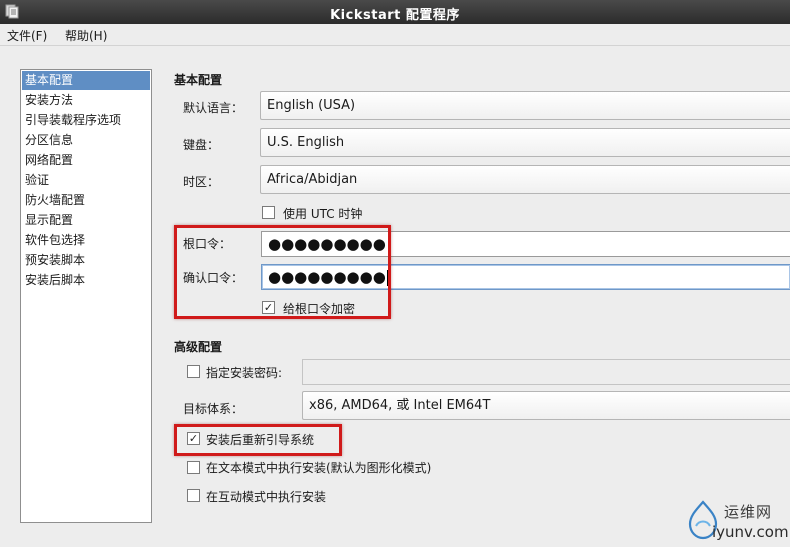 The height and width of the screenshot is (547, 790). I want to click on target-arch-label: 目标体系：, so click(213, 409).